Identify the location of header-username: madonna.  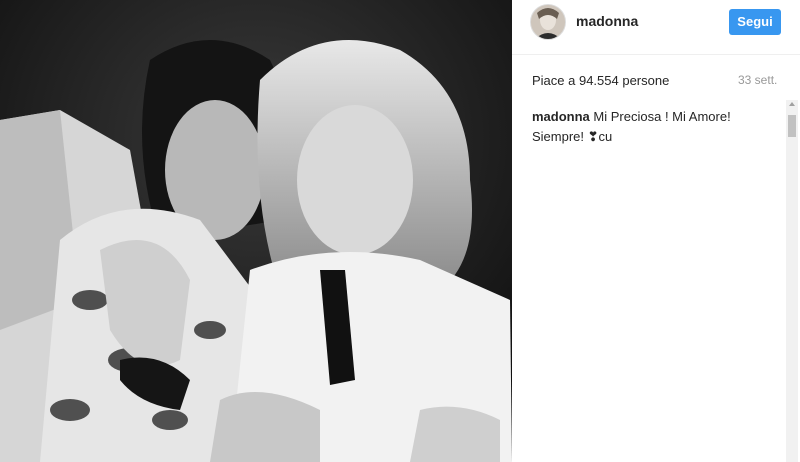
(607, 21).